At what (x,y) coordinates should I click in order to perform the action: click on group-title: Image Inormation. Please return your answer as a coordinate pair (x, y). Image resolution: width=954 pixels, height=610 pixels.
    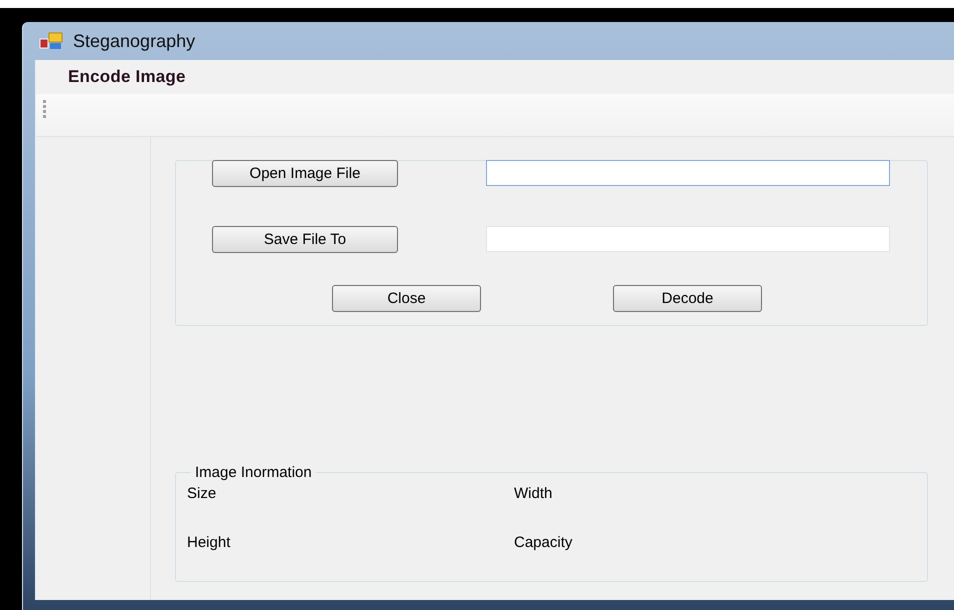
    Looking at the image, I should click on (253, 472).